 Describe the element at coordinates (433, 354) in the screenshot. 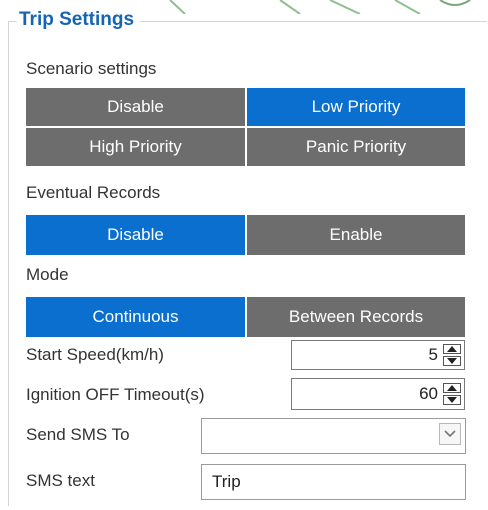

I see `start-speed-value: 5` at that location.